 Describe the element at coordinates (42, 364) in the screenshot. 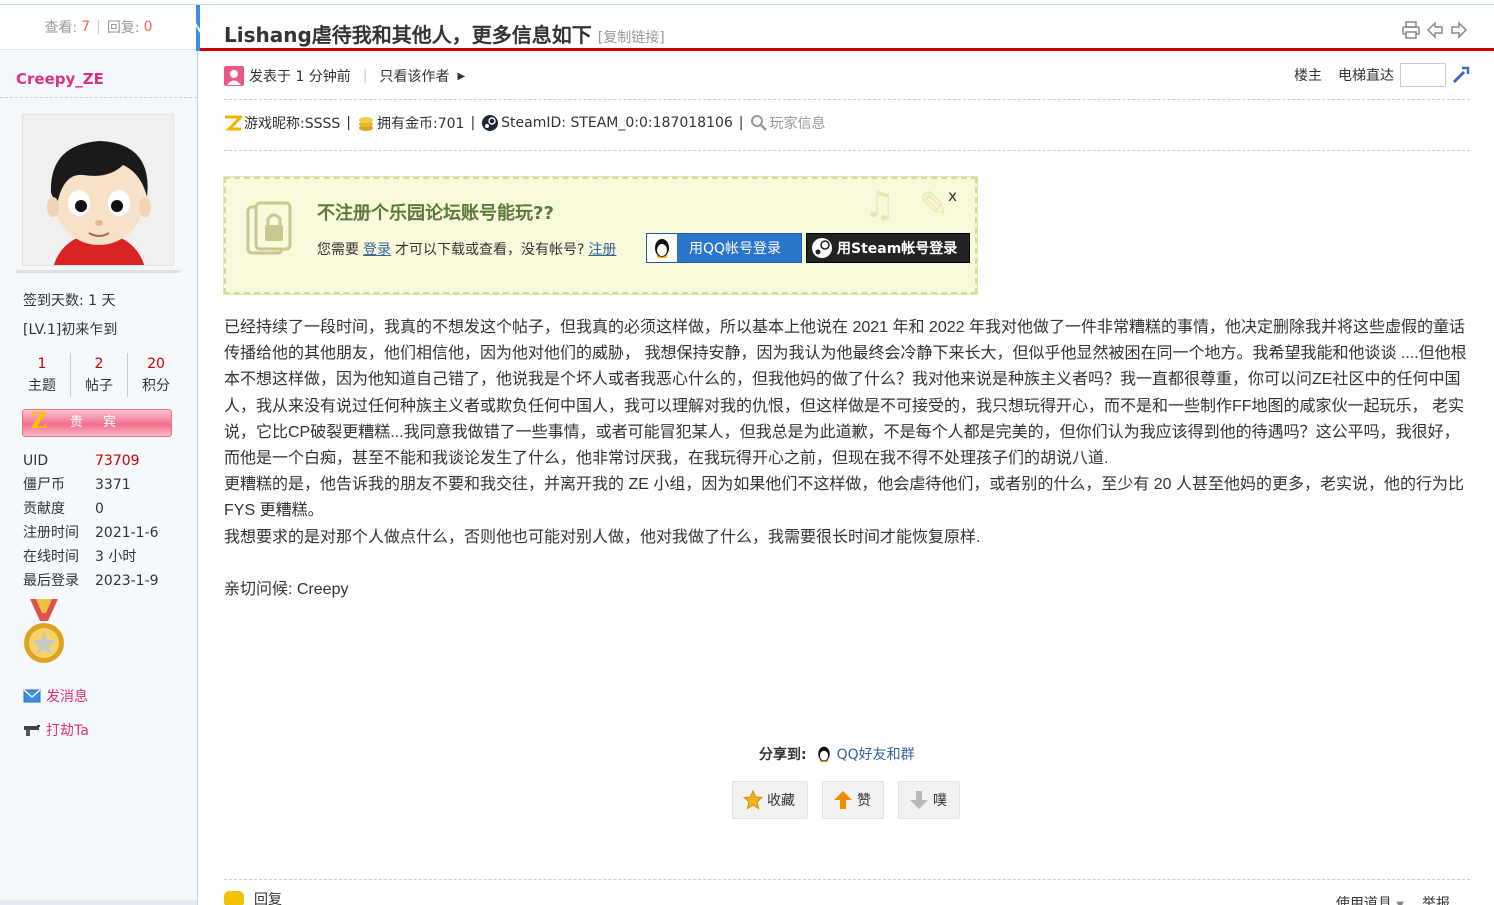

I see `count-value: 1` at that location.